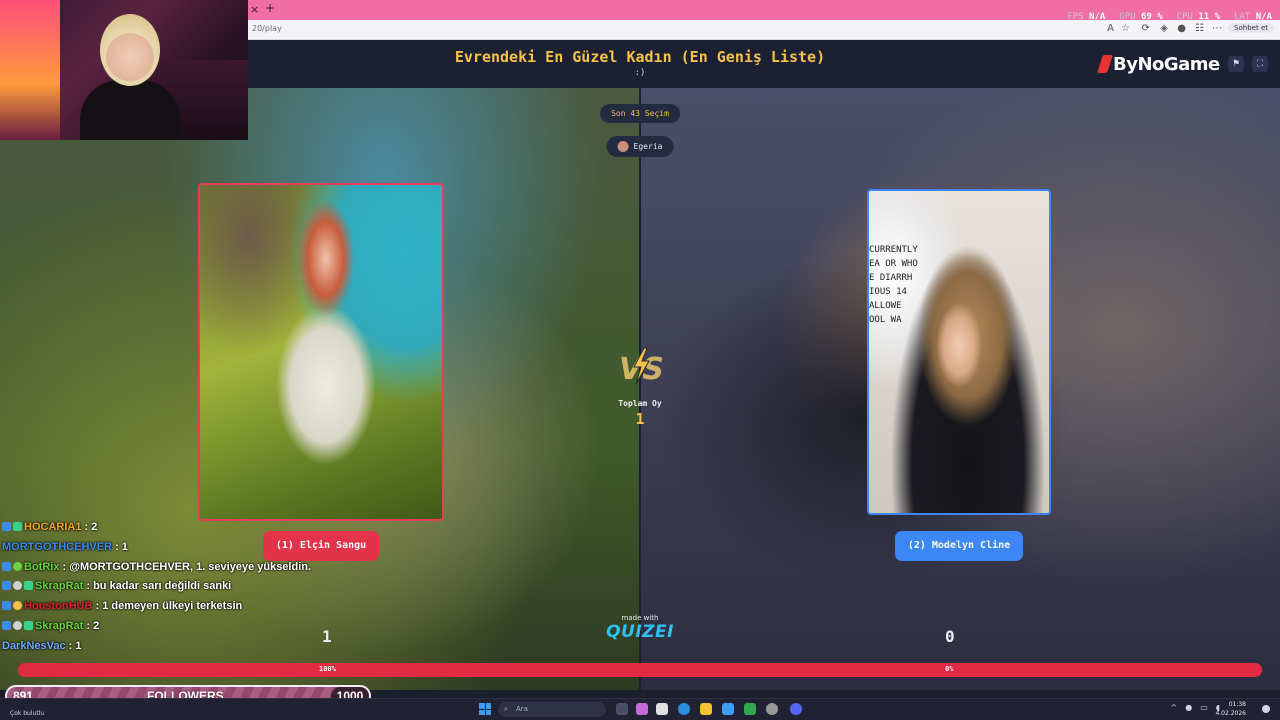  What do you see at coordinates (1199, 28) in the screenshot?
I see `collections-icon: ☷` at bounding box center [1199, 28].